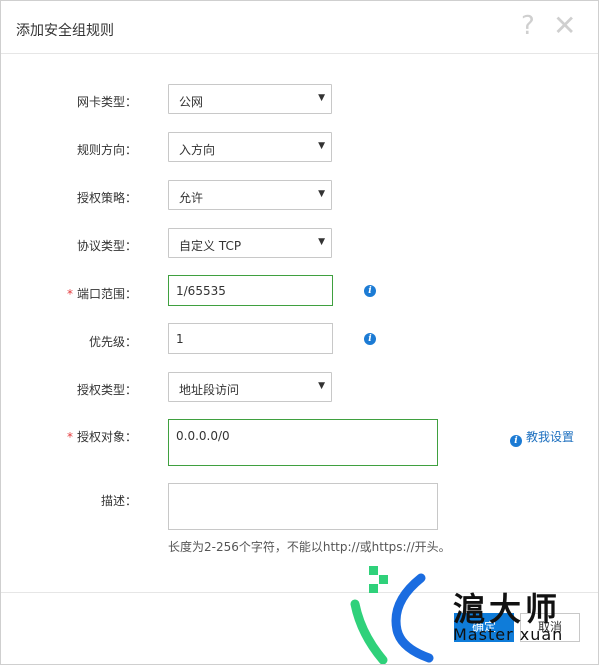  What do you see at coordinates (250, 147) in the screenshot?
I see `direction-select: 入方向 ▼` at bounding box center [250, 147].